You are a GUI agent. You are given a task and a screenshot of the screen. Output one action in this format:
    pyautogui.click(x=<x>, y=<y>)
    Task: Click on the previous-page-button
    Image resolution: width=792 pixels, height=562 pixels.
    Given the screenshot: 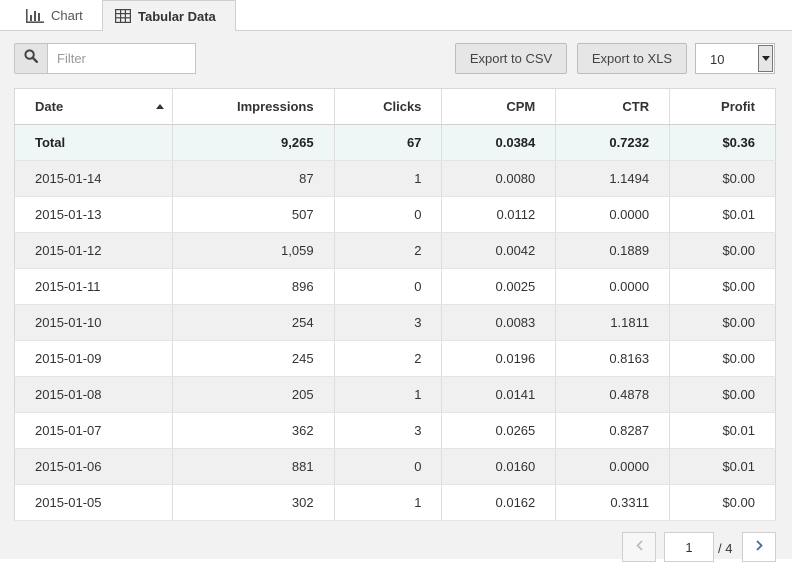 What is the action you would take?
    pyautogui.click(x=639, y=547)
    